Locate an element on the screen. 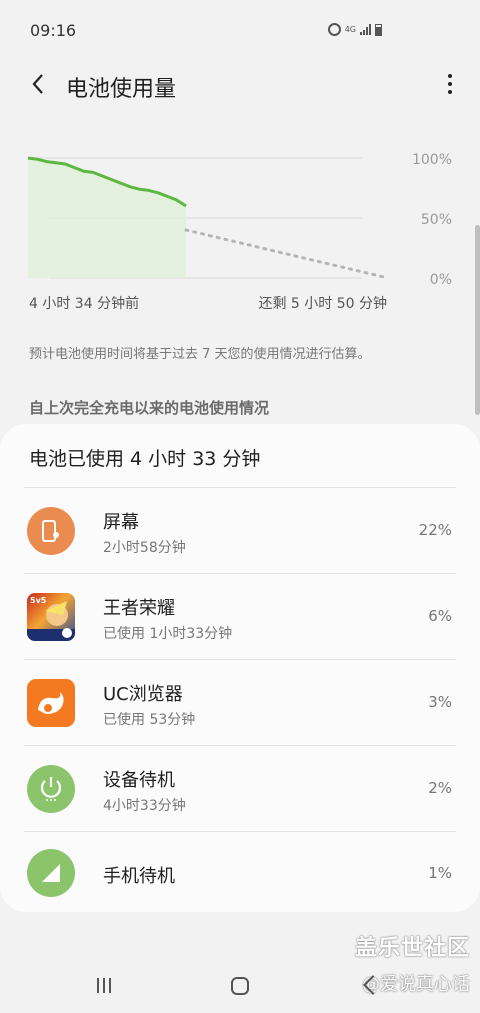 Image resolution: width=480 pixels, height=1013 pixels. chart-area-fill is located at coordinates (107, 218).